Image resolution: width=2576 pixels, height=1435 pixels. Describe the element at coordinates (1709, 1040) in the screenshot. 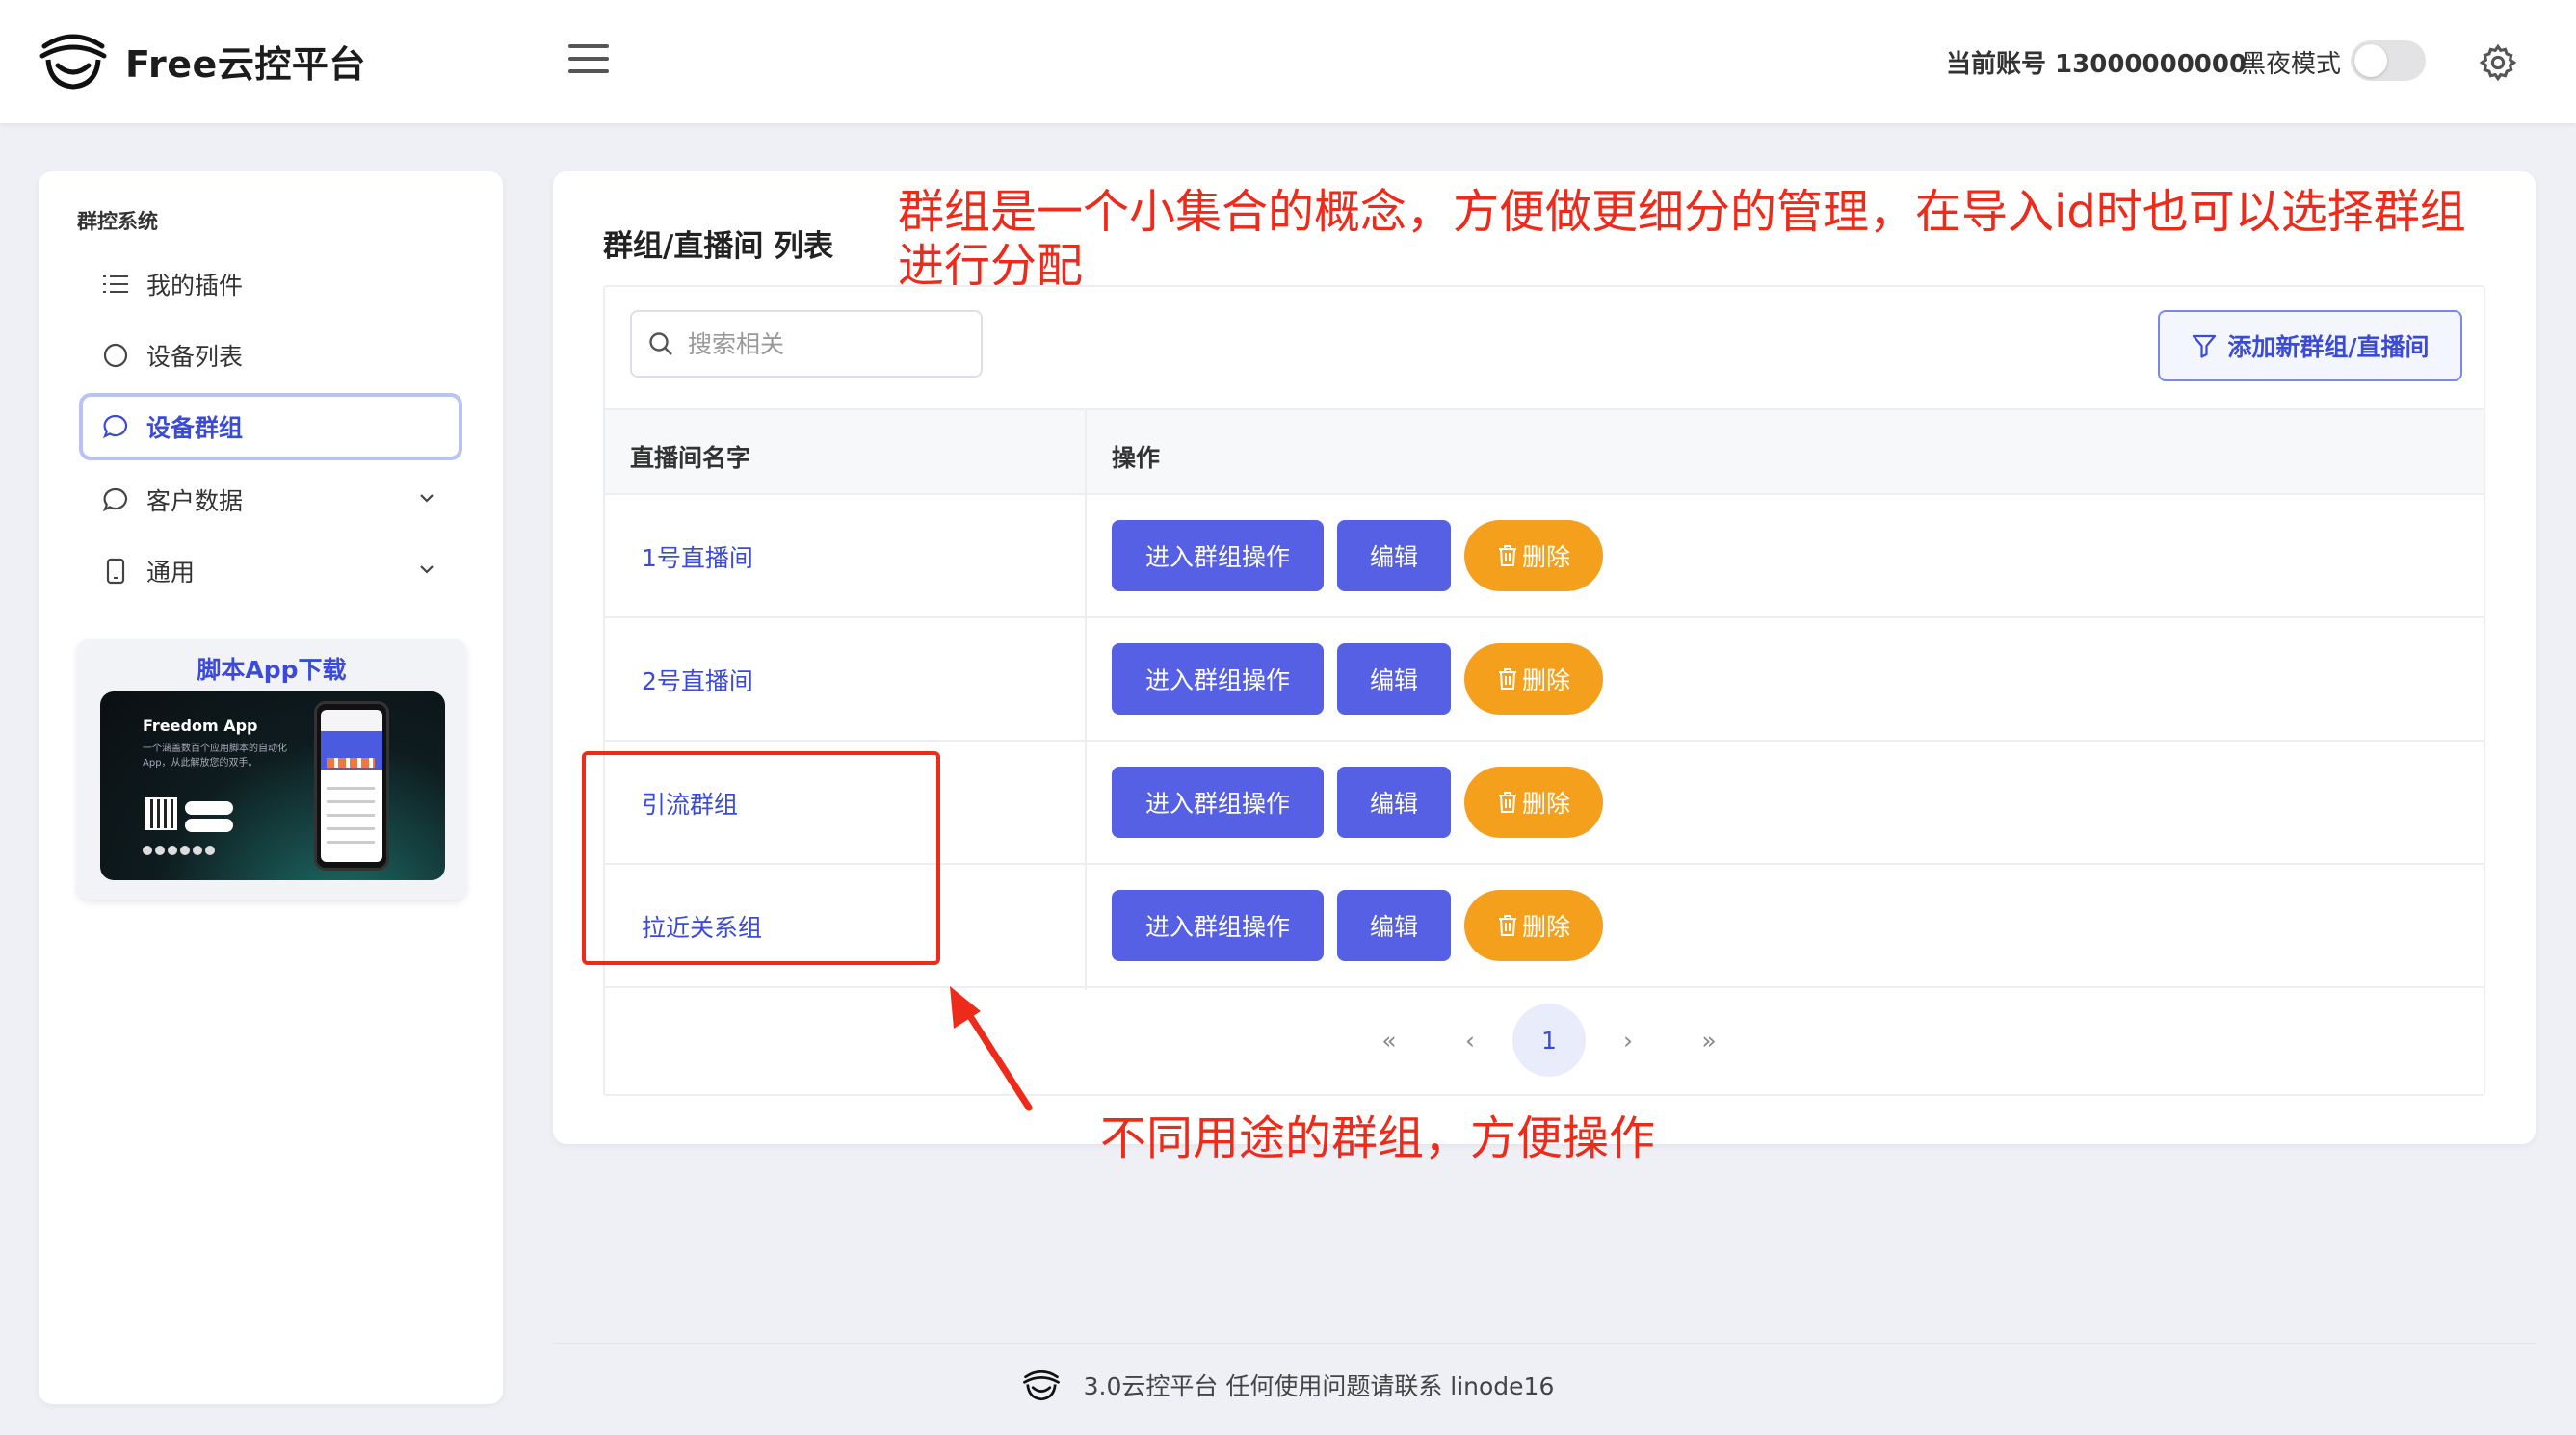

I see `last-page-button: »` at that location.